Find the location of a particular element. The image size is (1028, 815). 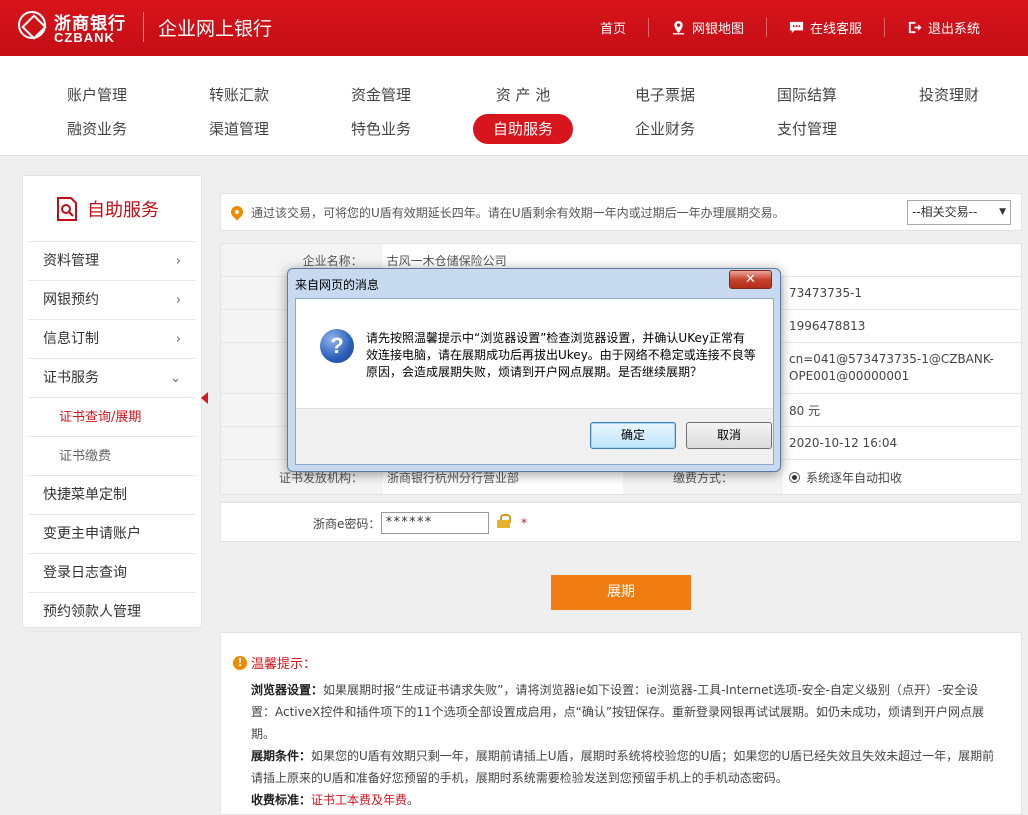

nav-channel-mgmt: 渠道管理 is located at coordinates (239, 129).